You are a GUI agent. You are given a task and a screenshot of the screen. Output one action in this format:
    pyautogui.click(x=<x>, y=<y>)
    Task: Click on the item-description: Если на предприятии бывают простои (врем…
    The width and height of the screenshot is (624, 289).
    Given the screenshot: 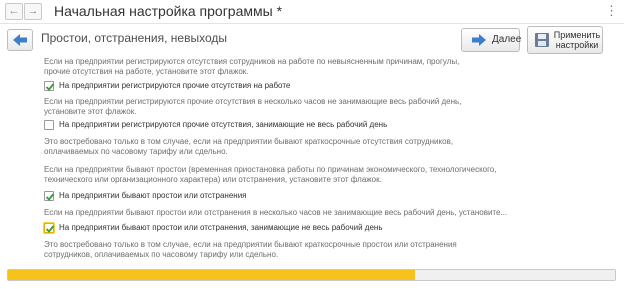 What is the action you would take?
    pyautogui.click(x=270, y=174)
    